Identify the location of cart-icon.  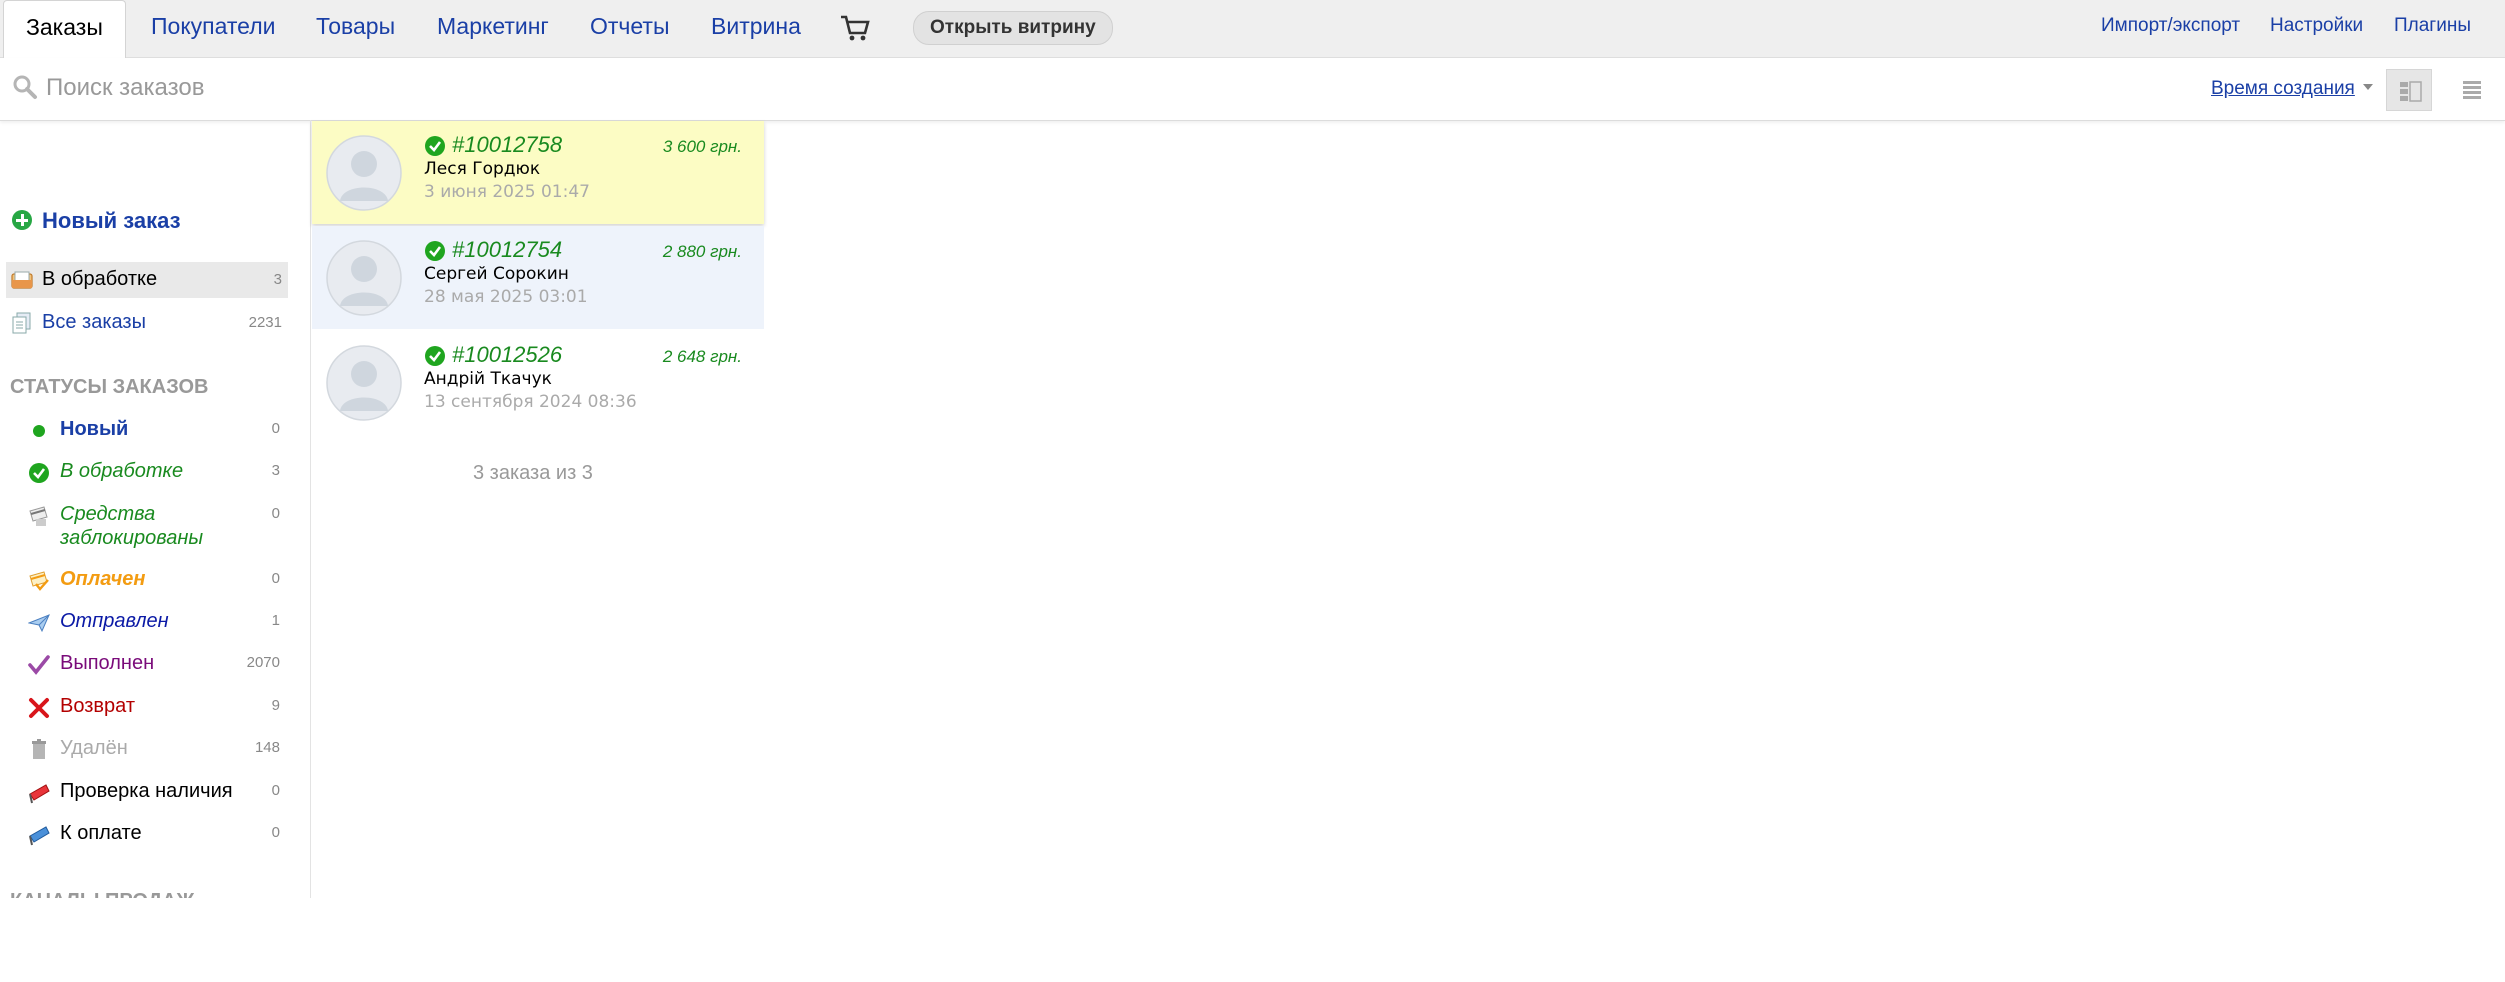
(855, 28).